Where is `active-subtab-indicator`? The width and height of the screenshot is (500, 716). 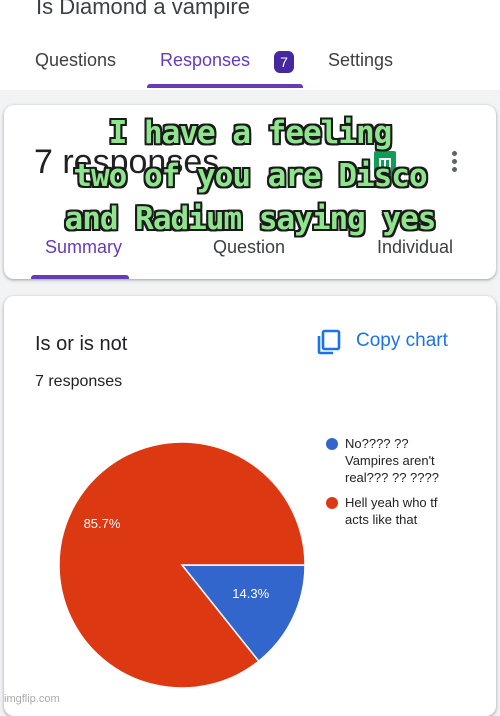
active-subtab-indicator is located at coordinates (80, 277).